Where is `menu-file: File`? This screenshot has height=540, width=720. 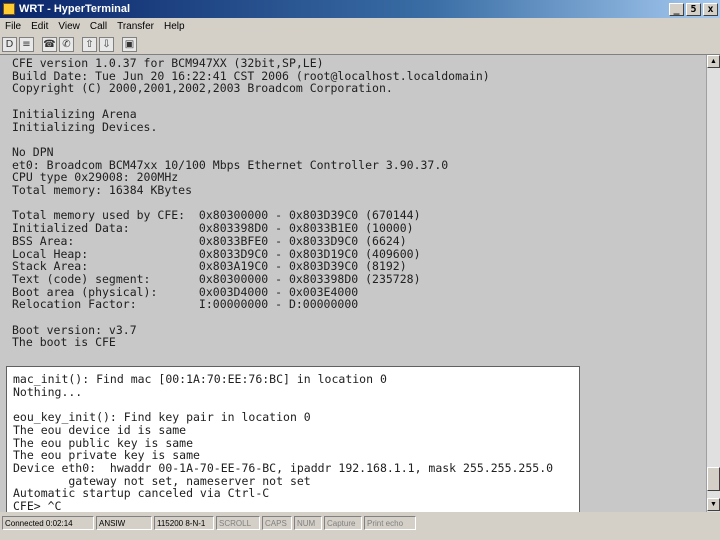
menu-file: File is located at coordinates (13, 26).